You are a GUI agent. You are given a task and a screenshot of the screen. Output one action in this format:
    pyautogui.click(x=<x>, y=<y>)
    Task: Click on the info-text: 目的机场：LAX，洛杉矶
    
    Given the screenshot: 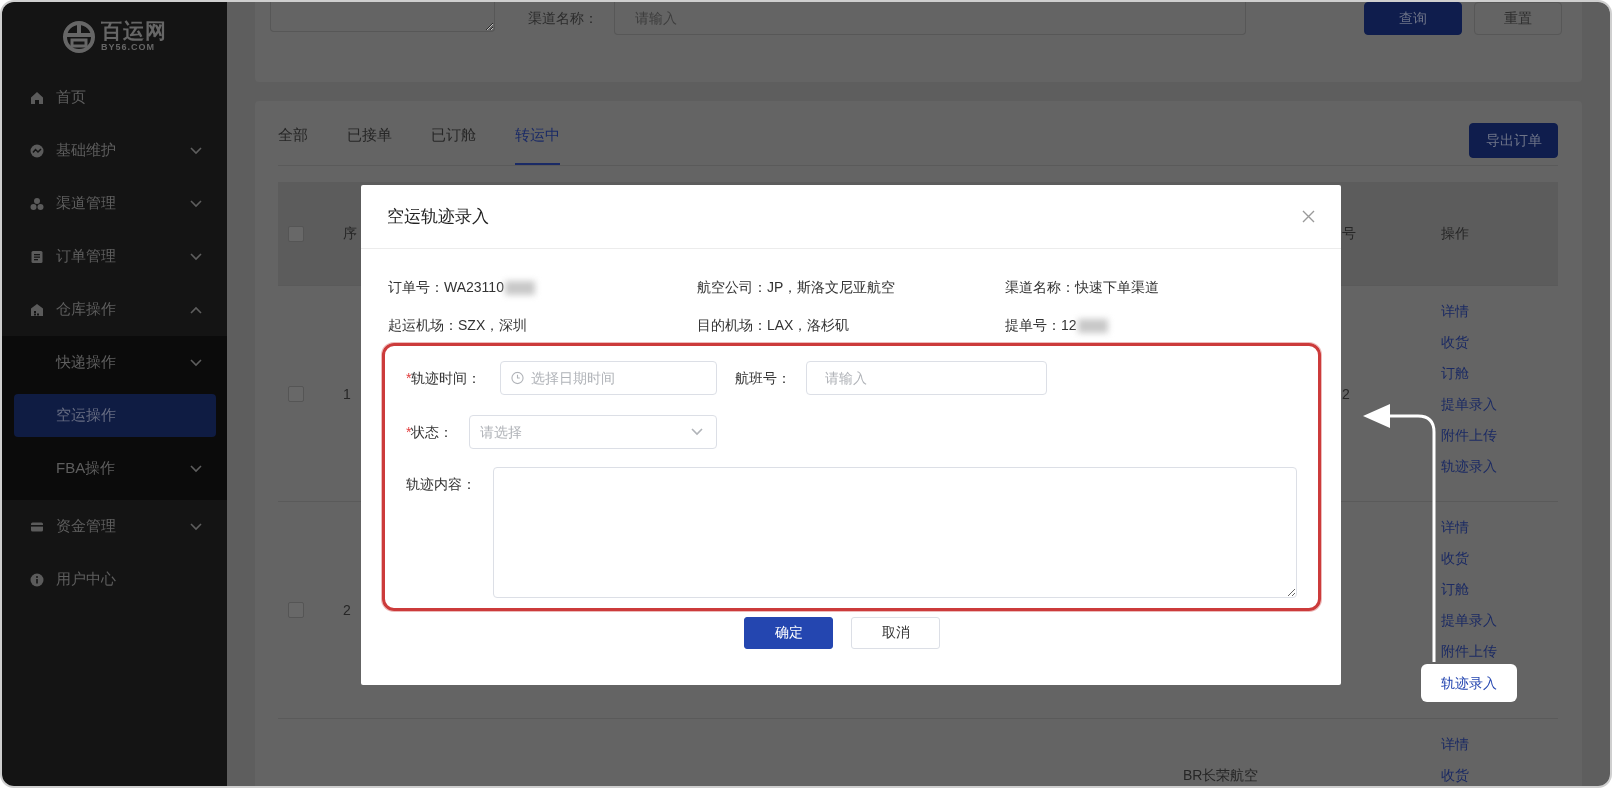 What is the action you would take?
    pyautogui.click(x=773, y=325)
    